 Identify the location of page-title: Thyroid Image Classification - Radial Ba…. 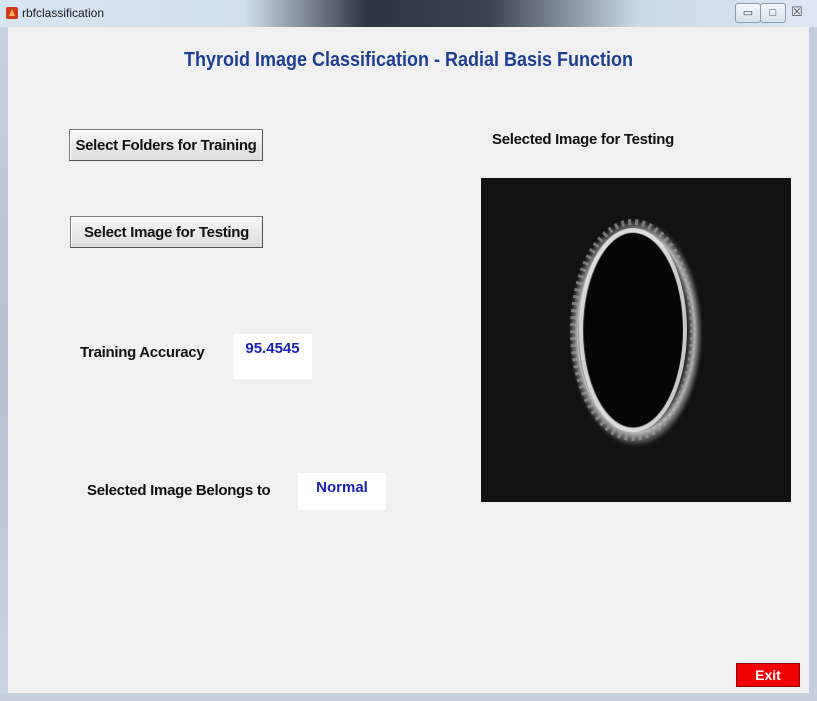
(408, 60).